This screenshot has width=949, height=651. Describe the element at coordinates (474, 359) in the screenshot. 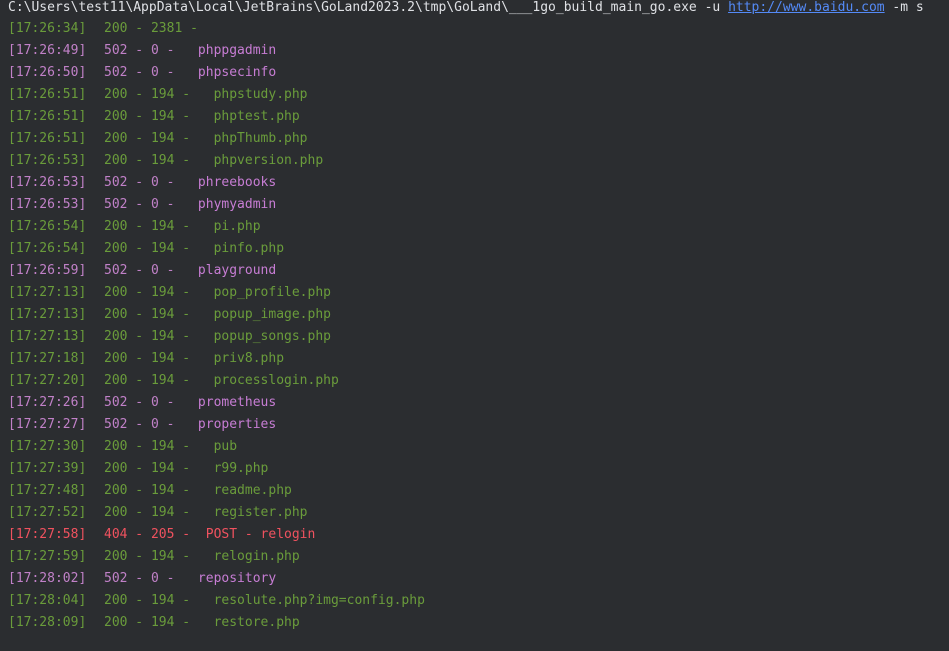

I see `log-line: [17:27:18] 200 - 194 - priv8.php` at that location.